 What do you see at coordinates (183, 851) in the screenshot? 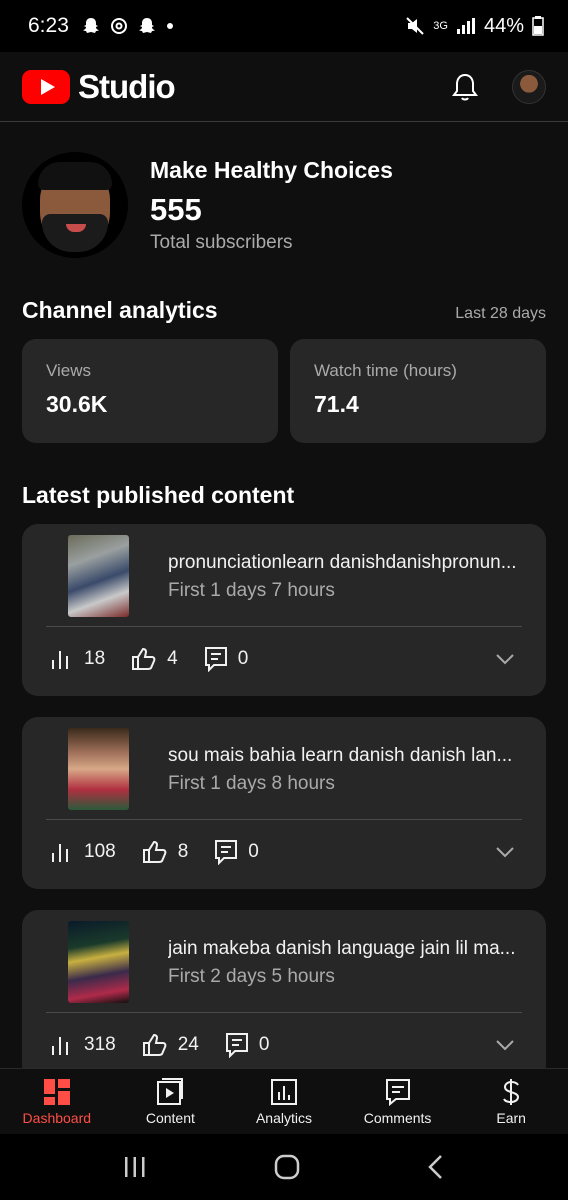
I see `likes-count: 8` at bounding box center [183, 851].